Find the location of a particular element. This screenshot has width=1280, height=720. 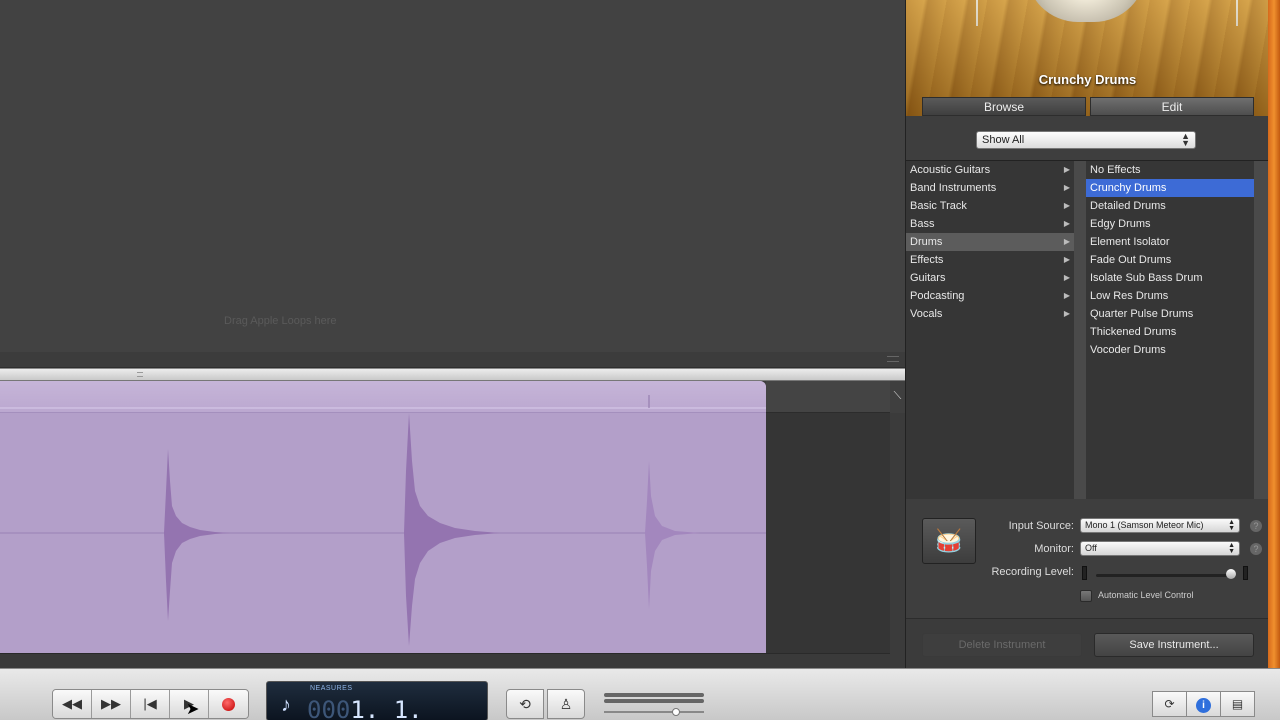

preset-item: Quarter Pulse Drums is located at coordinates (1170, 314).